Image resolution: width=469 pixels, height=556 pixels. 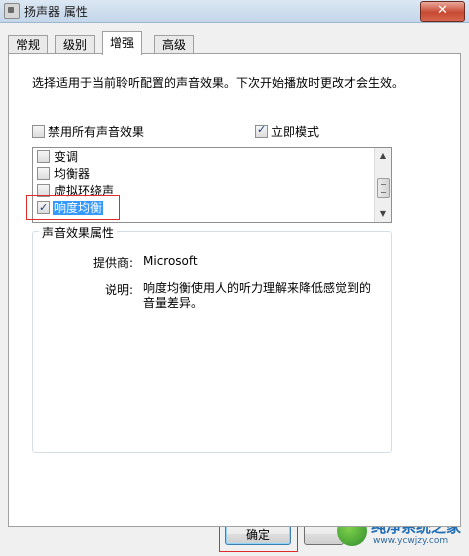 What do you see at coordinates (73, 207) in the screenshot?
I see `selected-effect-highlight` at bounding box center [73, 207].